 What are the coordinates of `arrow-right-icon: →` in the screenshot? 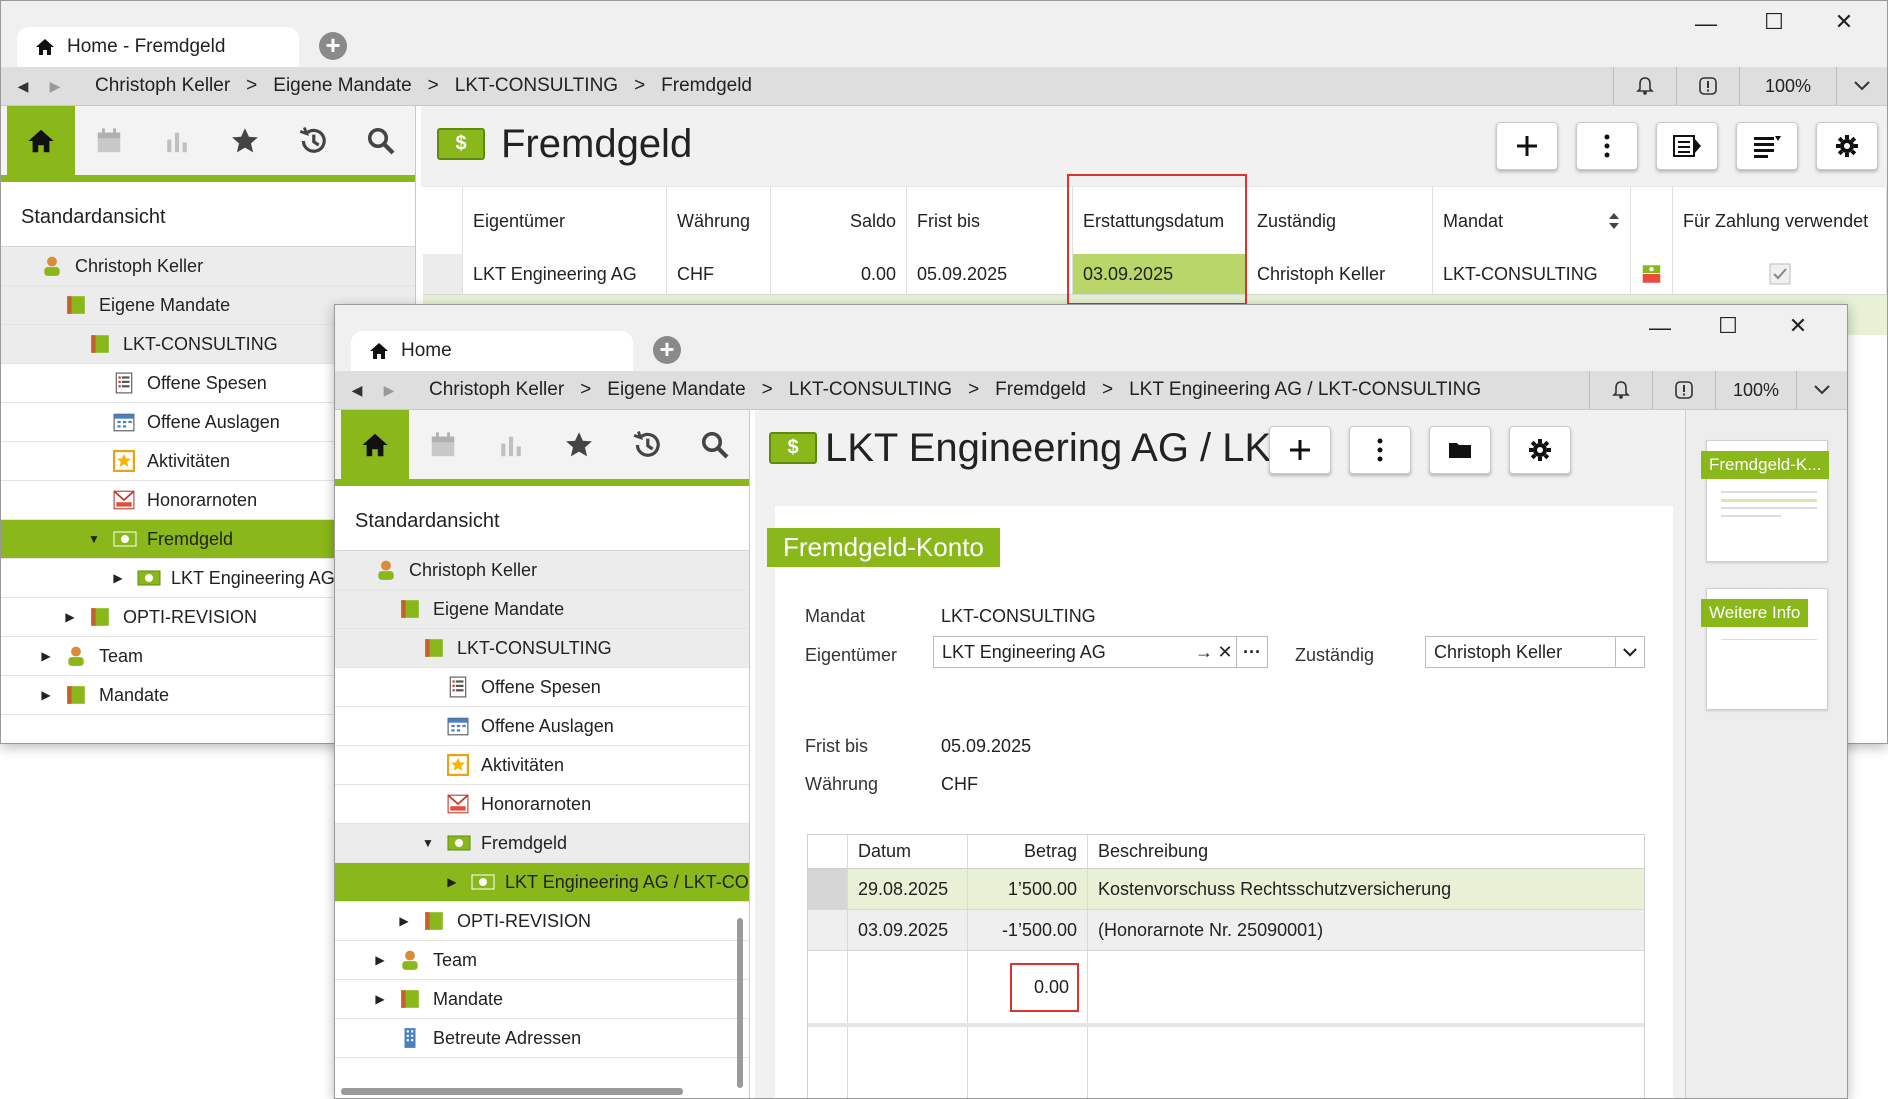 It's located at (1204, 652).